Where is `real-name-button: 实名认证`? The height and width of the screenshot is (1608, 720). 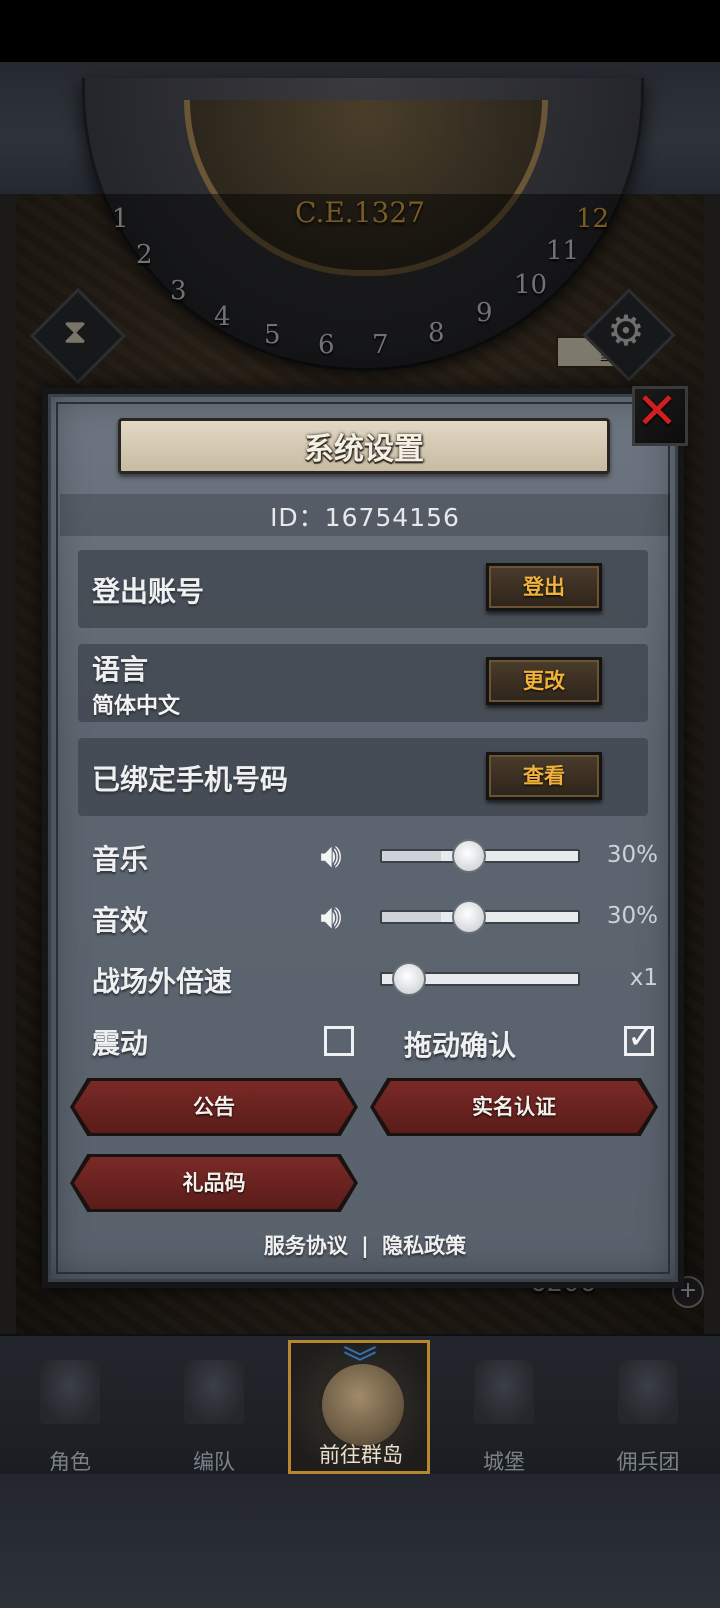
real-name-button: 实名认证 is located at coordinates (514, 1107).